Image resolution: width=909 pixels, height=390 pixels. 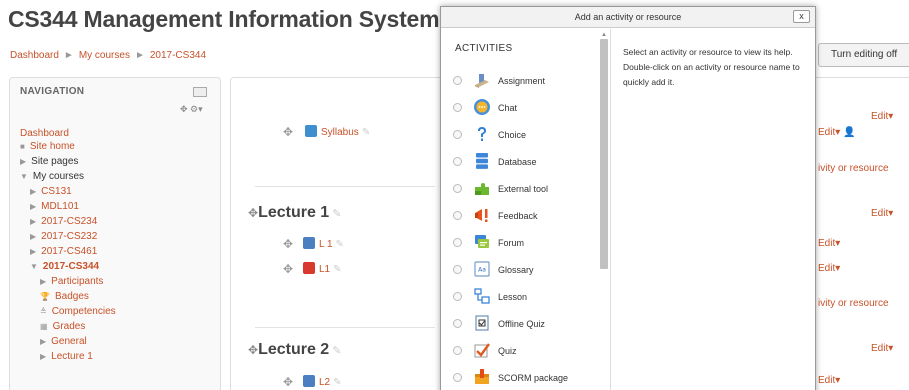 I want to click on block-actions-icon: ✥ ⚙▾, so click(x=191, y=109).